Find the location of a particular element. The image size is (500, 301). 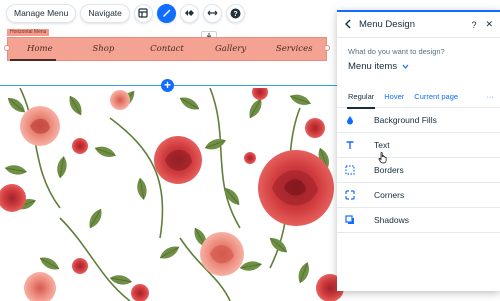

help-icon: ? is located at coordinates (235, 13).